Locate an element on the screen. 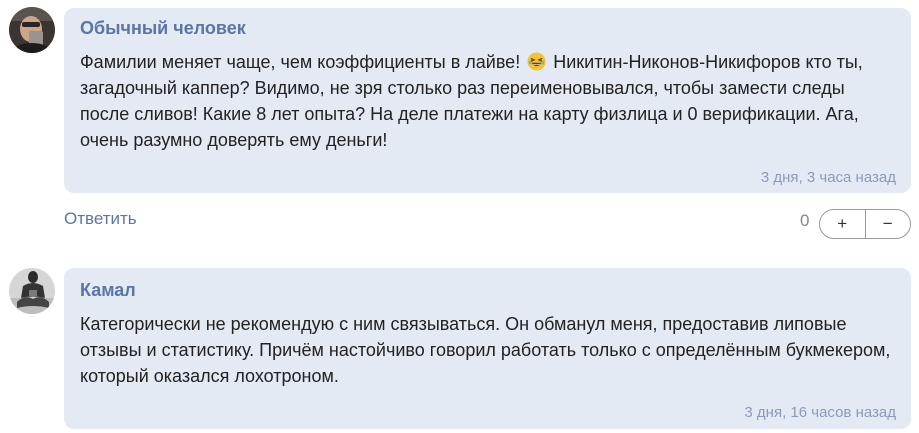  upvote-button: + is located at coordinates (842, 224).